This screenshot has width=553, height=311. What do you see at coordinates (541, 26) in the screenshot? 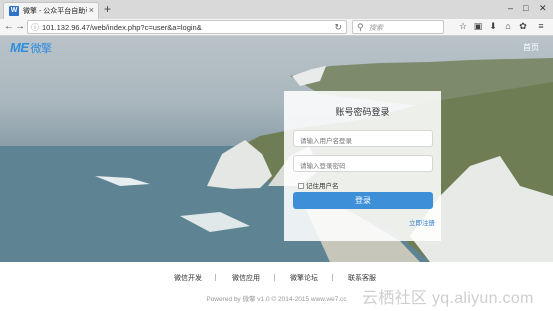
I see `menu-icon: ≡` at bounding box center [541, 26].